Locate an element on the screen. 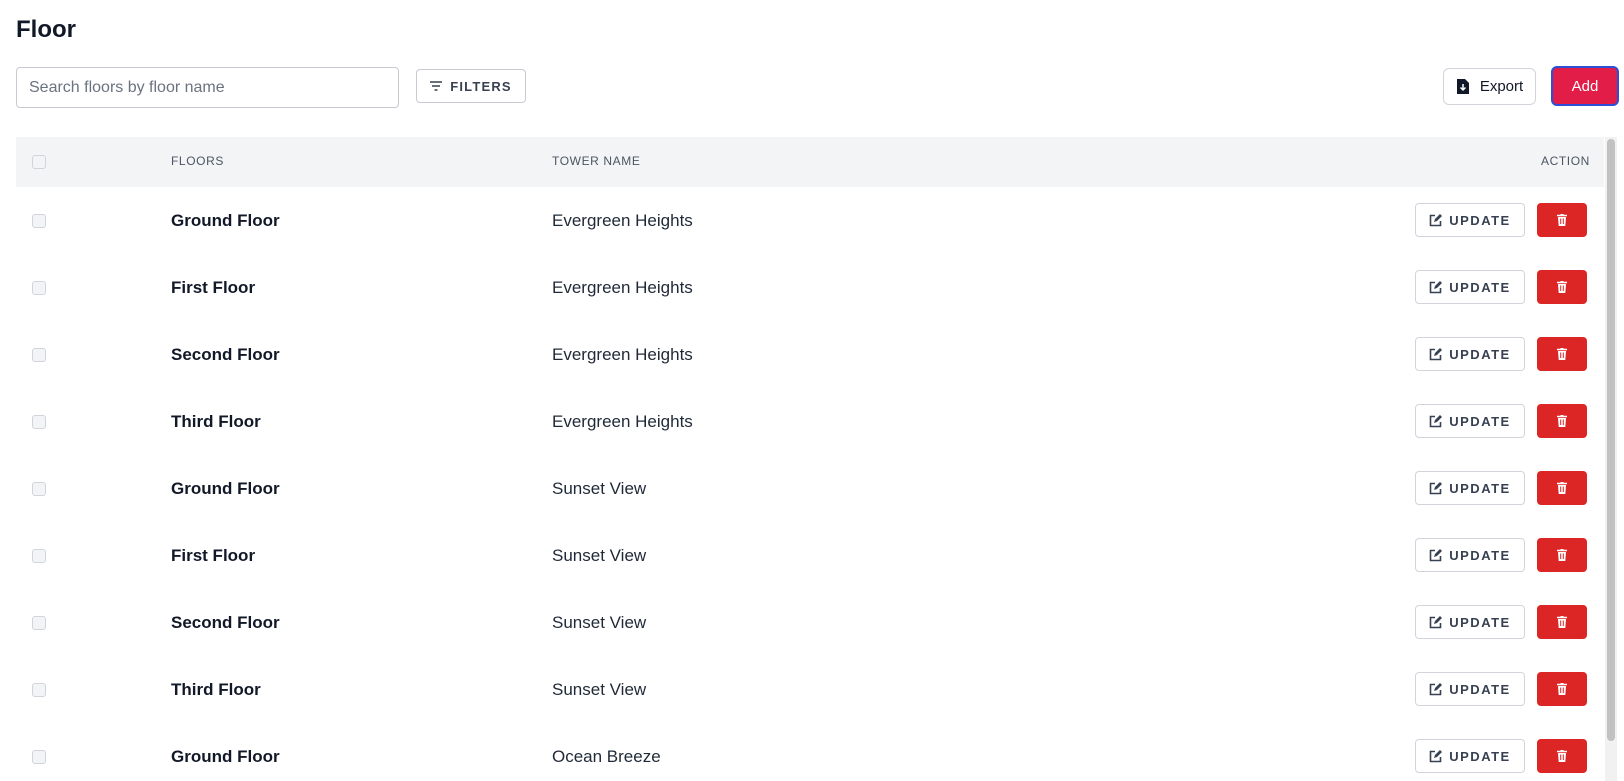 This screenshot has width=1624, height=781. table-row: Second Floor Evergreen Heights UPDATE is located at coordinates (810, 355).